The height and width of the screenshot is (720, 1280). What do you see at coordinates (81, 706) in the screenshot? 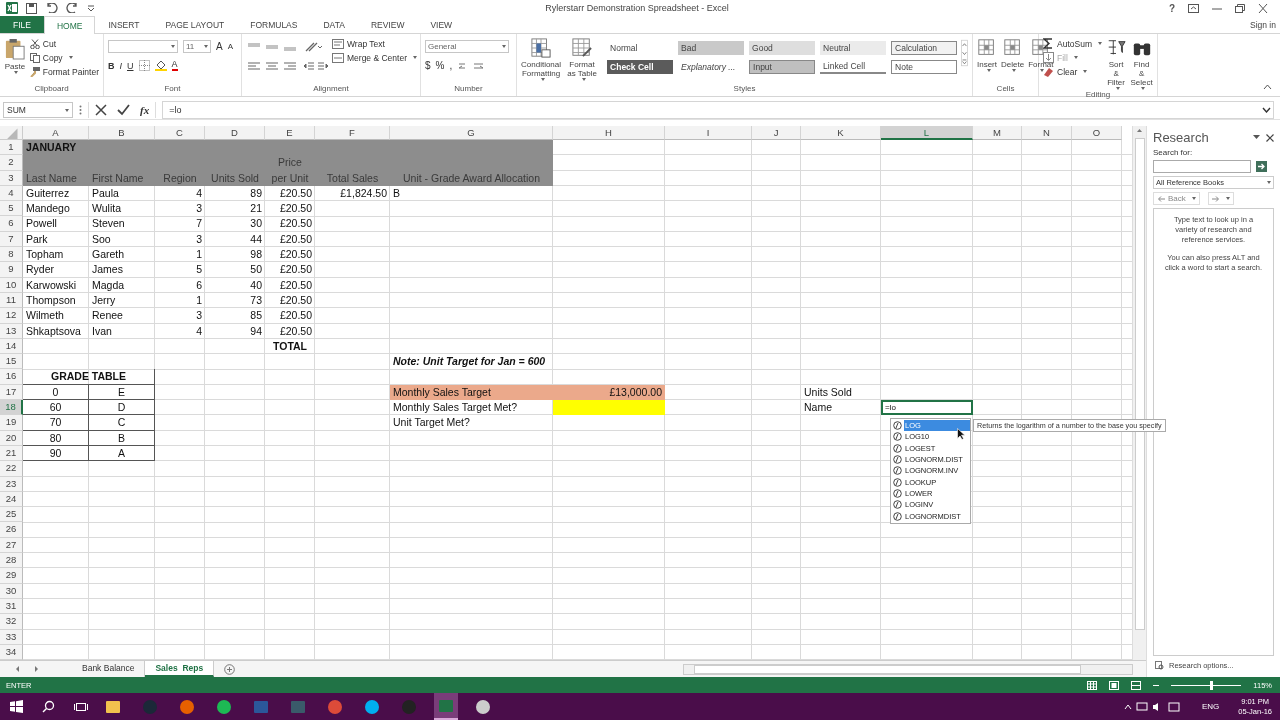
I see `task-view-icon` at bounding box center [81, 706].